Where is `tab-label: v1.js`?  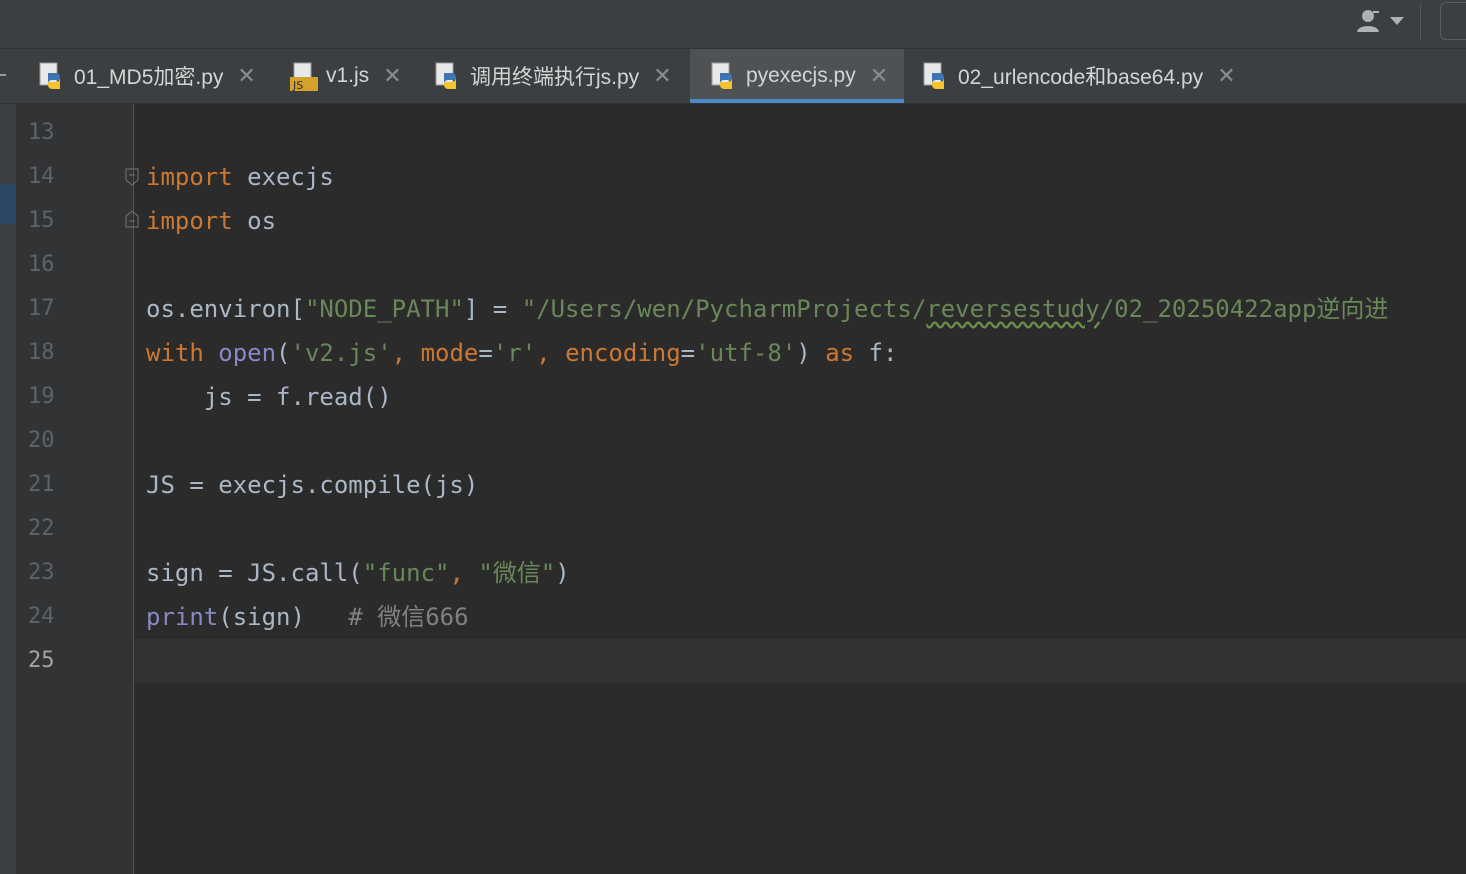 tab-label: v1.js is located at coordinates (348, 75).